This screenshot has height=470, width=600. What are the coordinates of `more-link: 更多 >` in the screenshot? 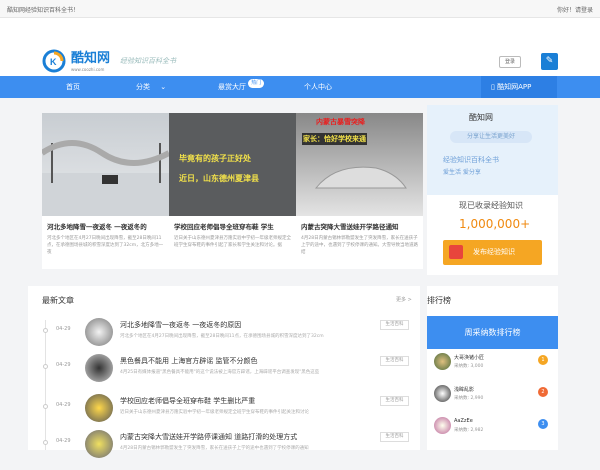 It's located at (404, 299).